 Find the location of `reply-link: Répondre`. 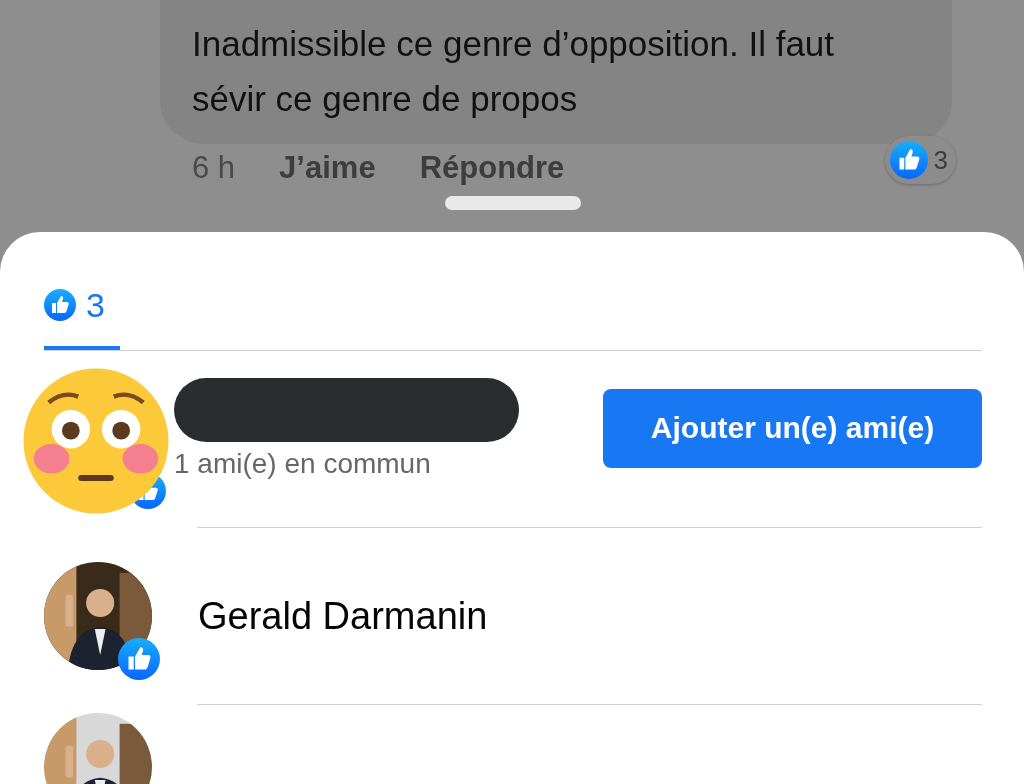

reply-link: Répondre is located at coordinates (492, 168).